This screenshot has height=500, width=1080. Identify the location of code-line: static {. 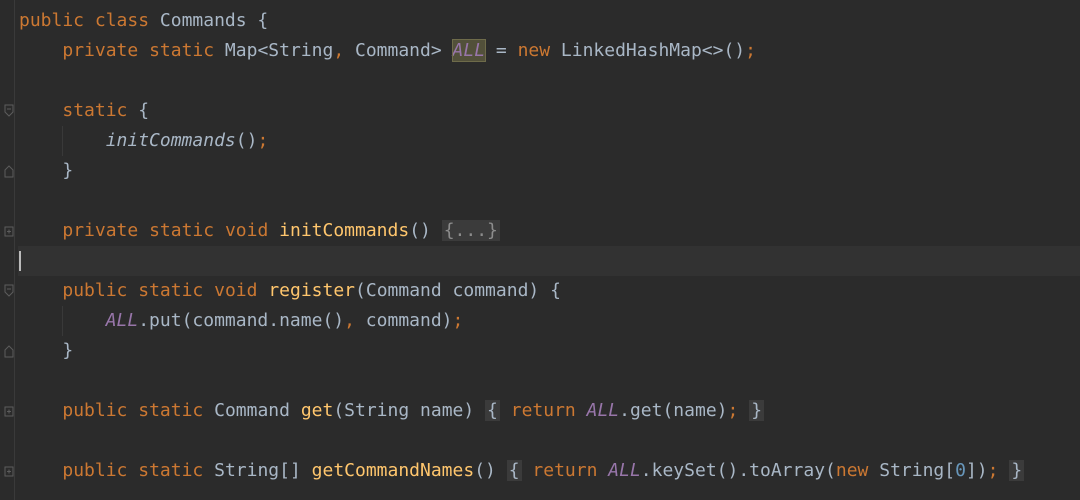
(84, 111).